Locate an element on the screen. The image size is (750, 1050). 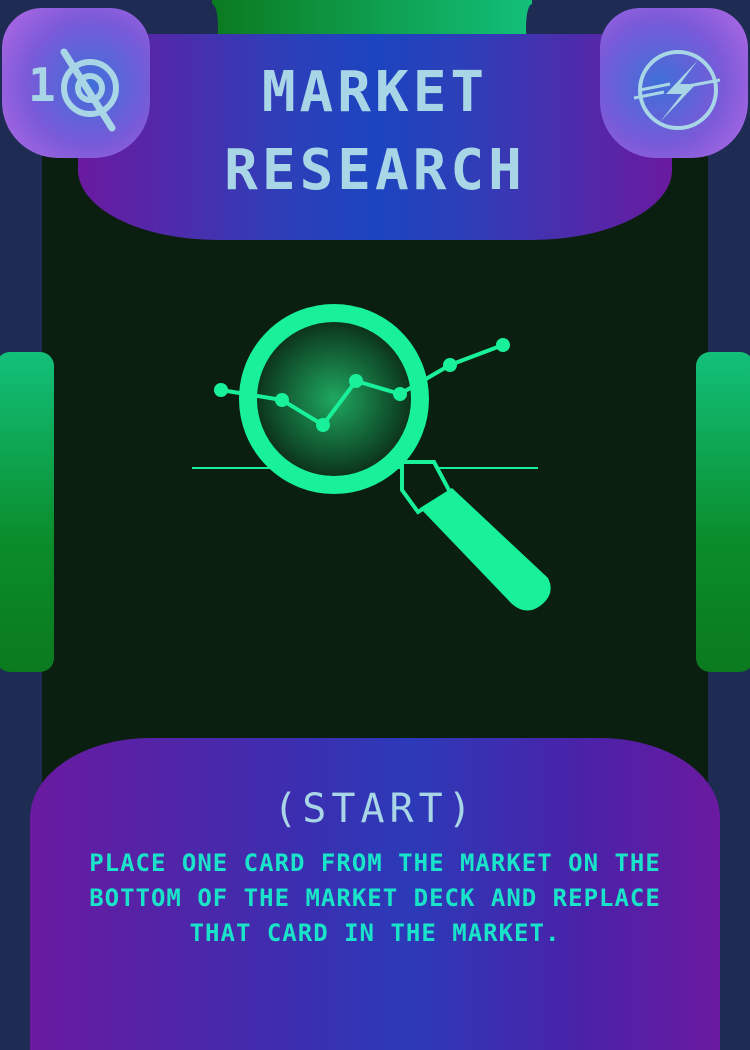
timing-label: (START) is located at coordinates (375, 809).